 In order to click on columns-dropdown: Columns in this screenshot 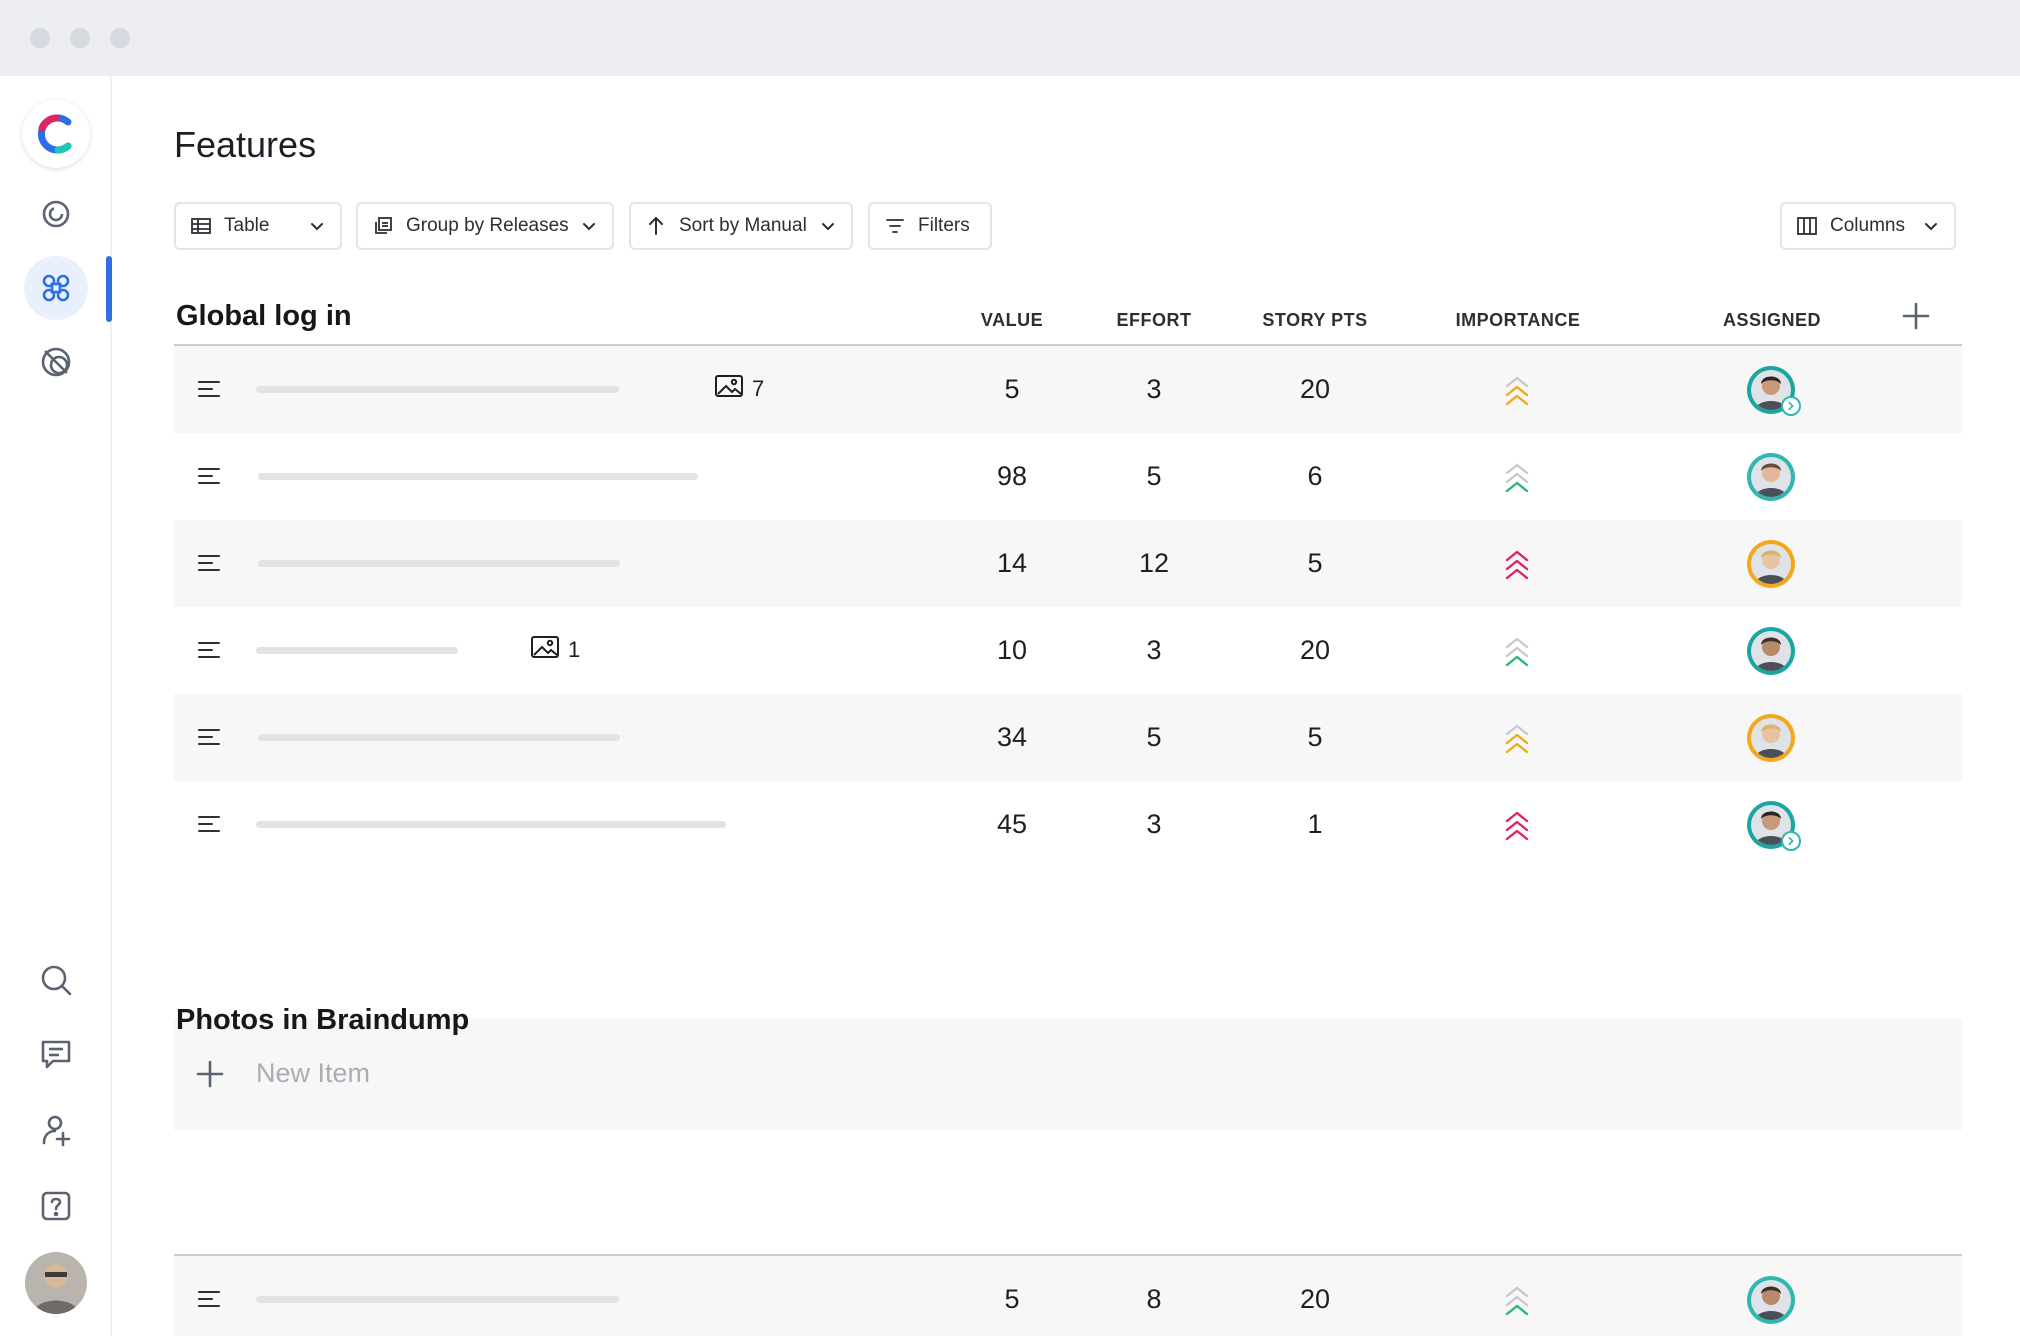, I will do `click(1868, 226)`.